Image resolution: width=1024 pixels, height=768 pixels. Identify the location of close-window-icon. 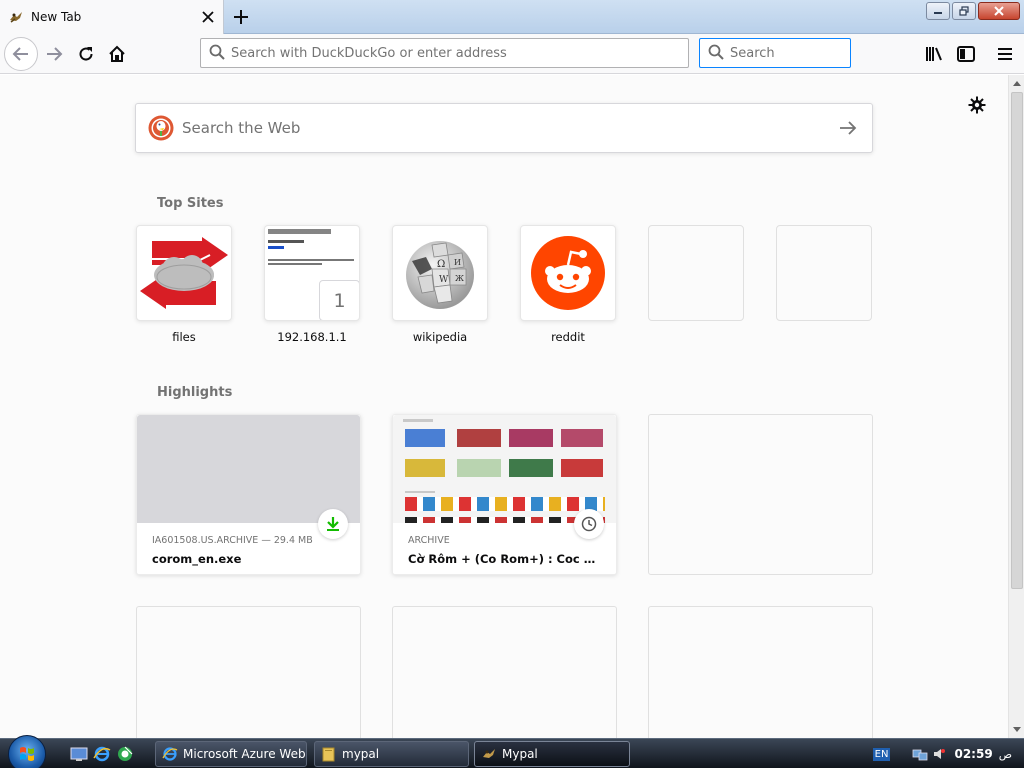
(999, 11).